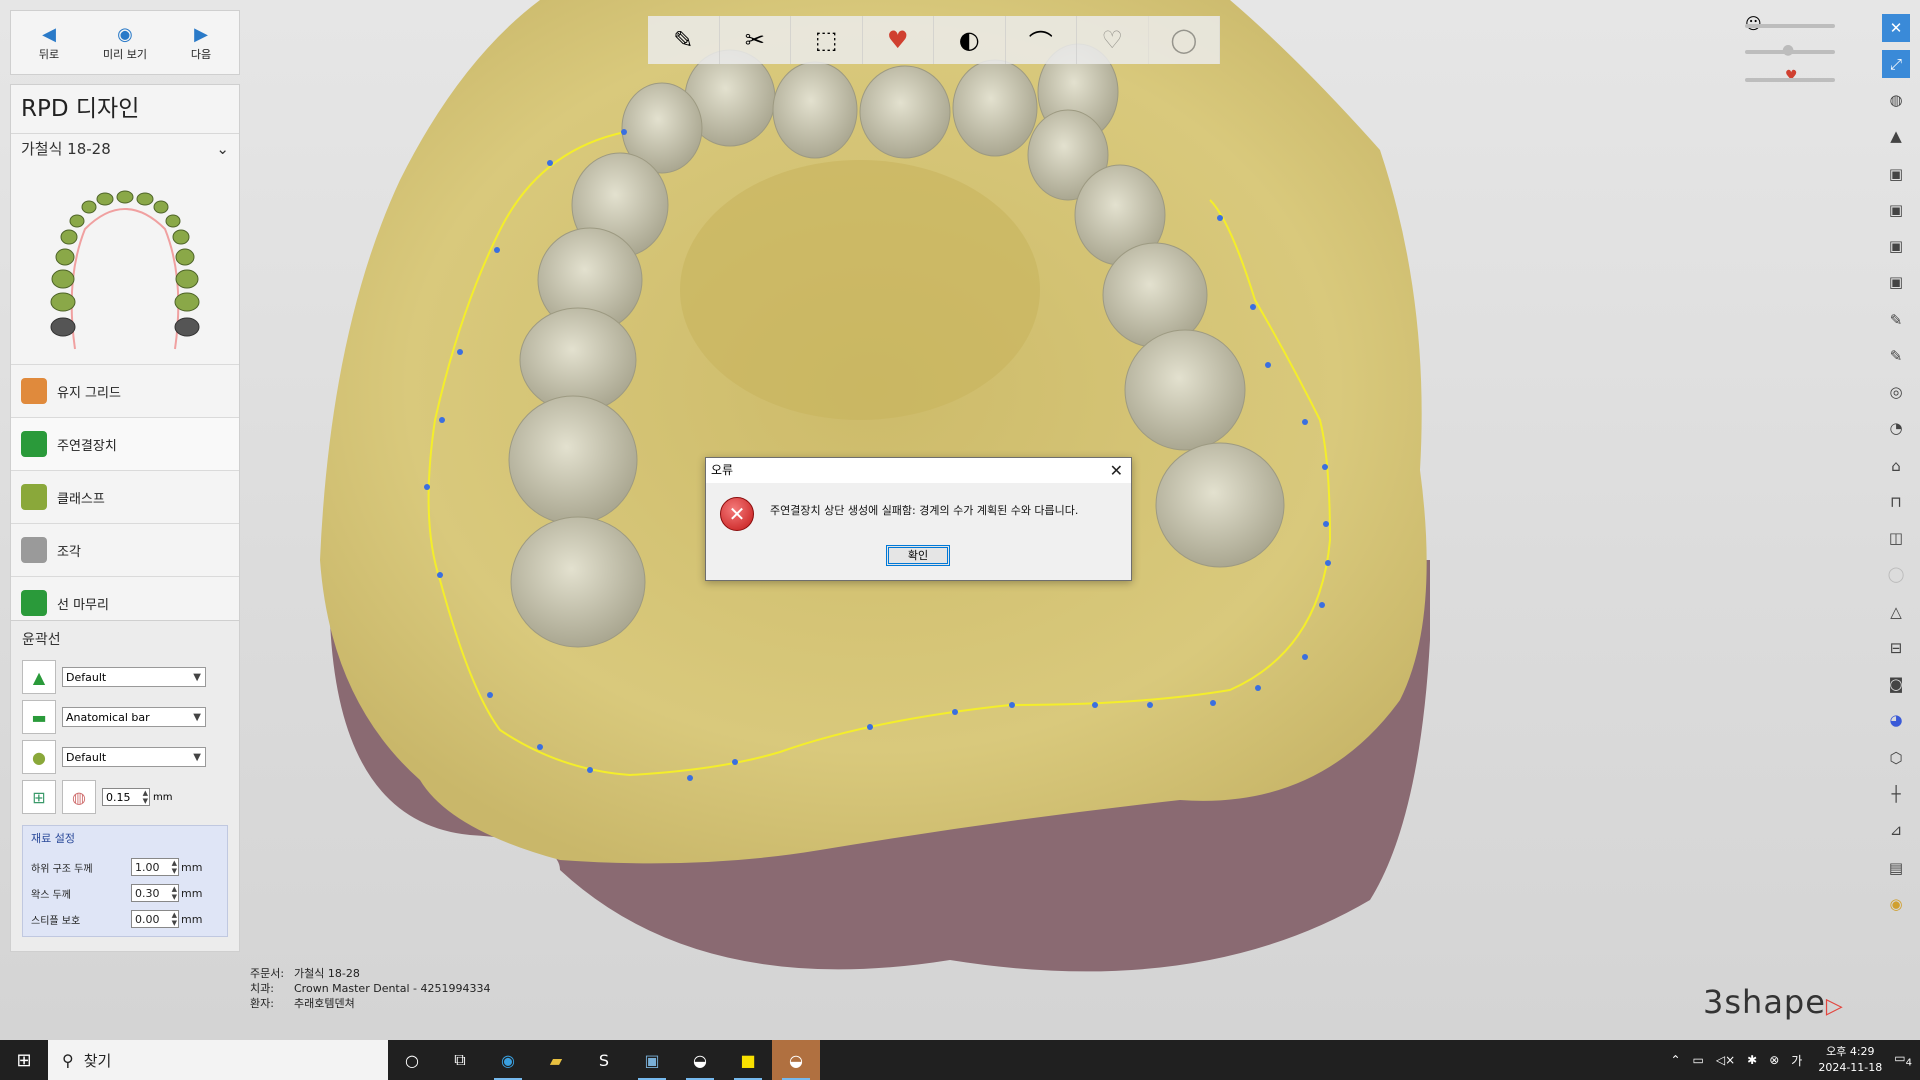  I want to click on active-app-icon: ◒, so click(796, 1060).